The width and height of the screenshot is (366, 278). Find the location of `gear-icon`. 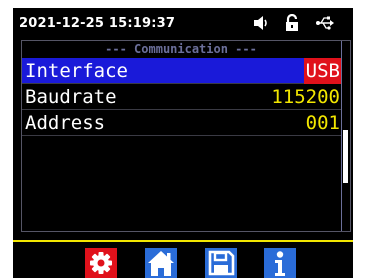

gear-icon is located at coordinates (101, 263).